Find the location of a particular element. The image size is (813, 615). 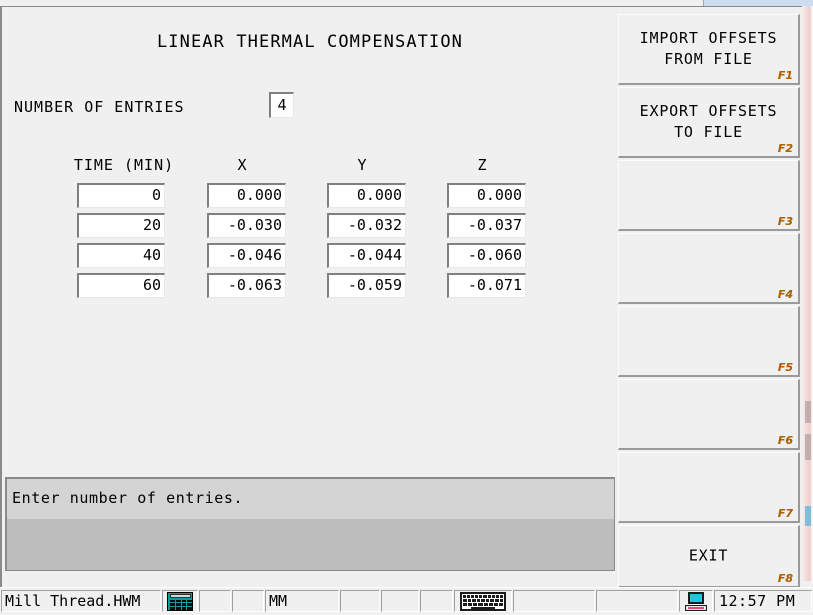

cell-time-1: 20 is located at coordinates (121, 225).